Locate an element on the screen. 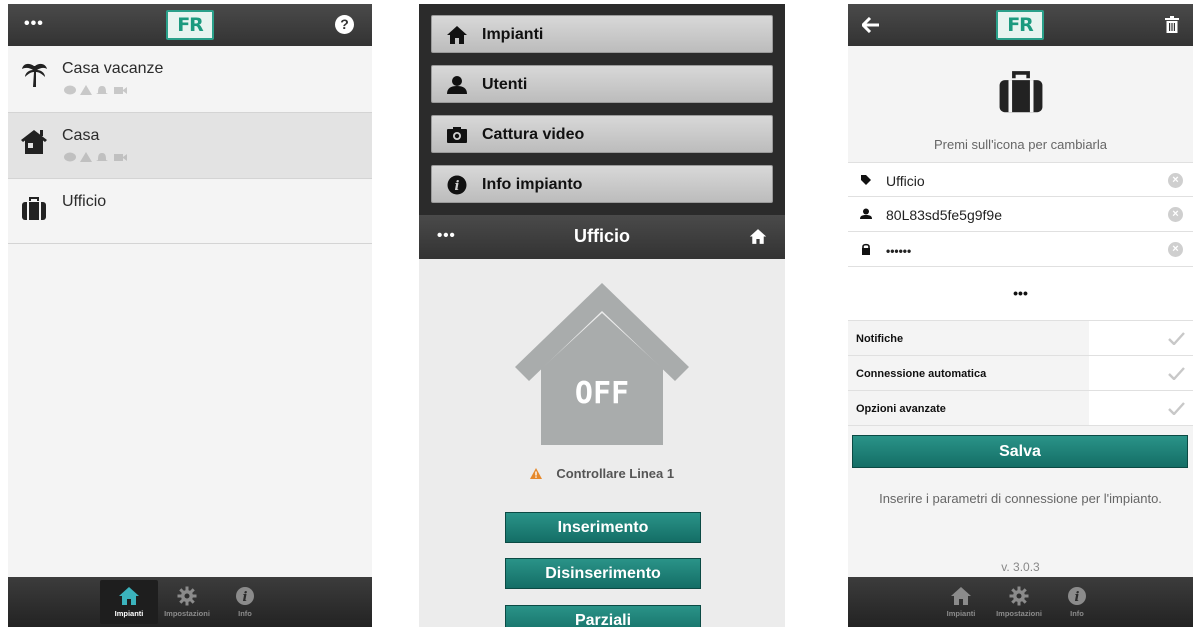  version-text: v. 3.0.3 is located at coordinates (1020, 567).